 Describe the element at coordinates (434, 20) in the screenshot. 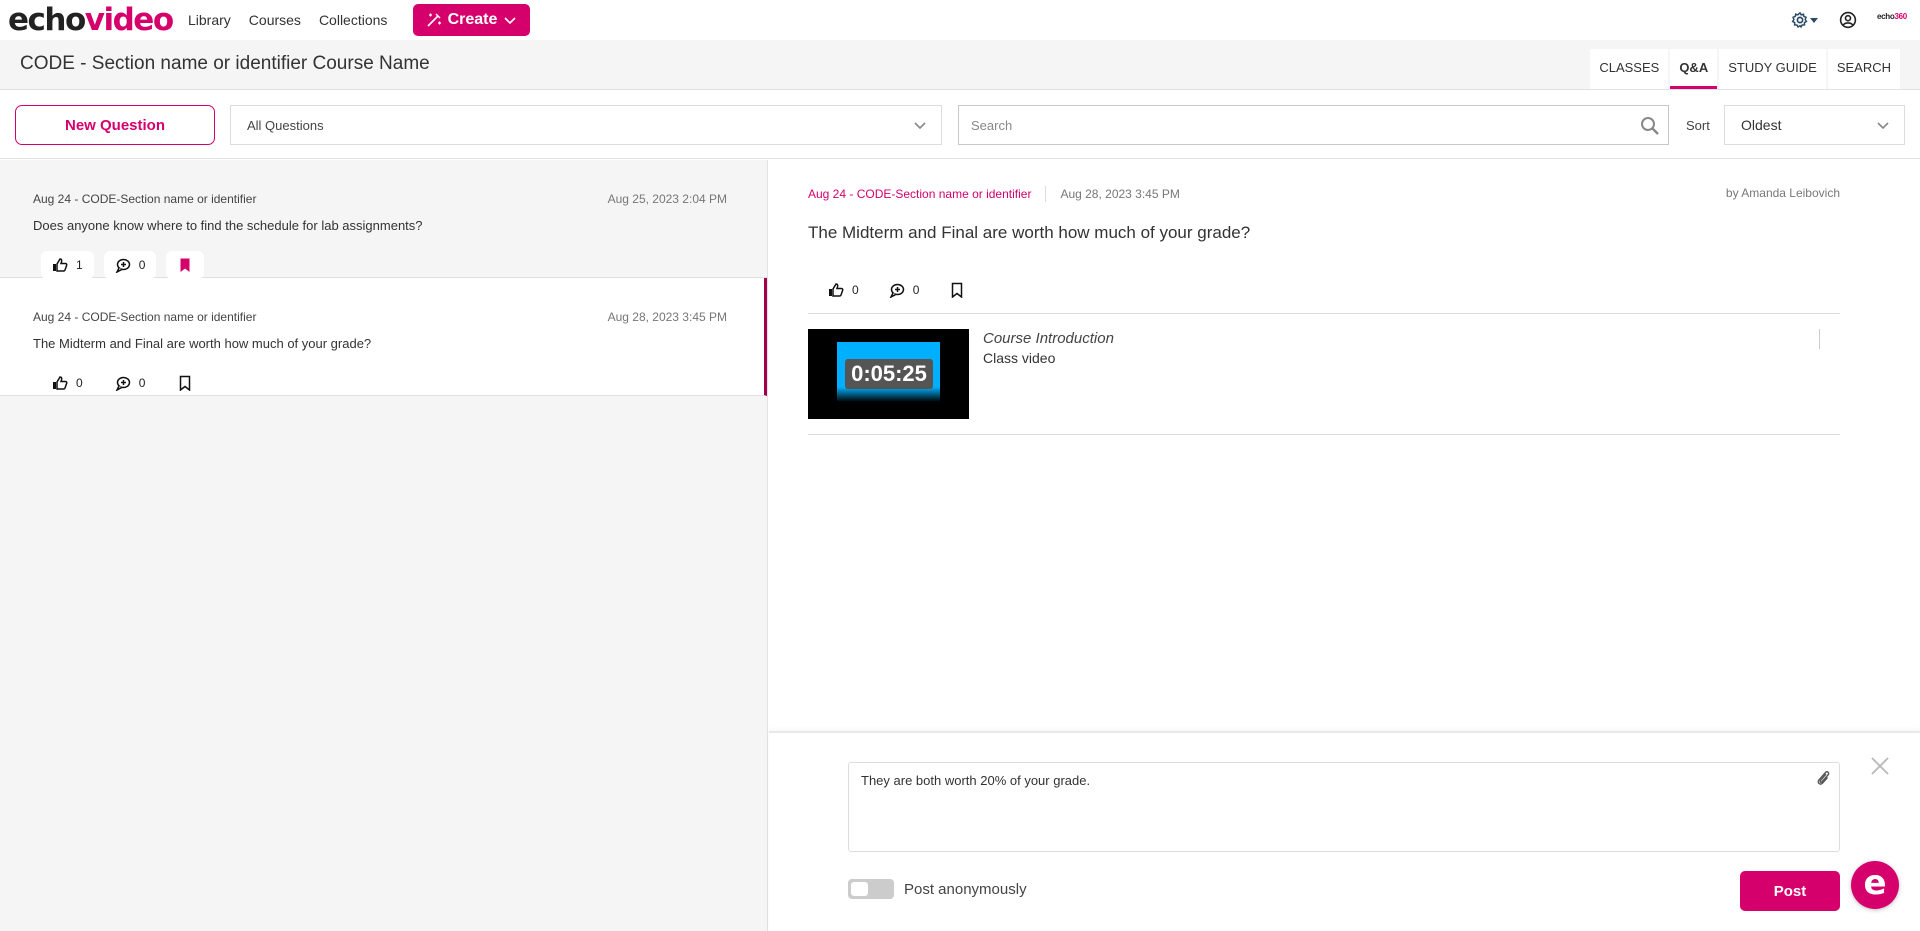

I see `magic-wand-icon` at that location.